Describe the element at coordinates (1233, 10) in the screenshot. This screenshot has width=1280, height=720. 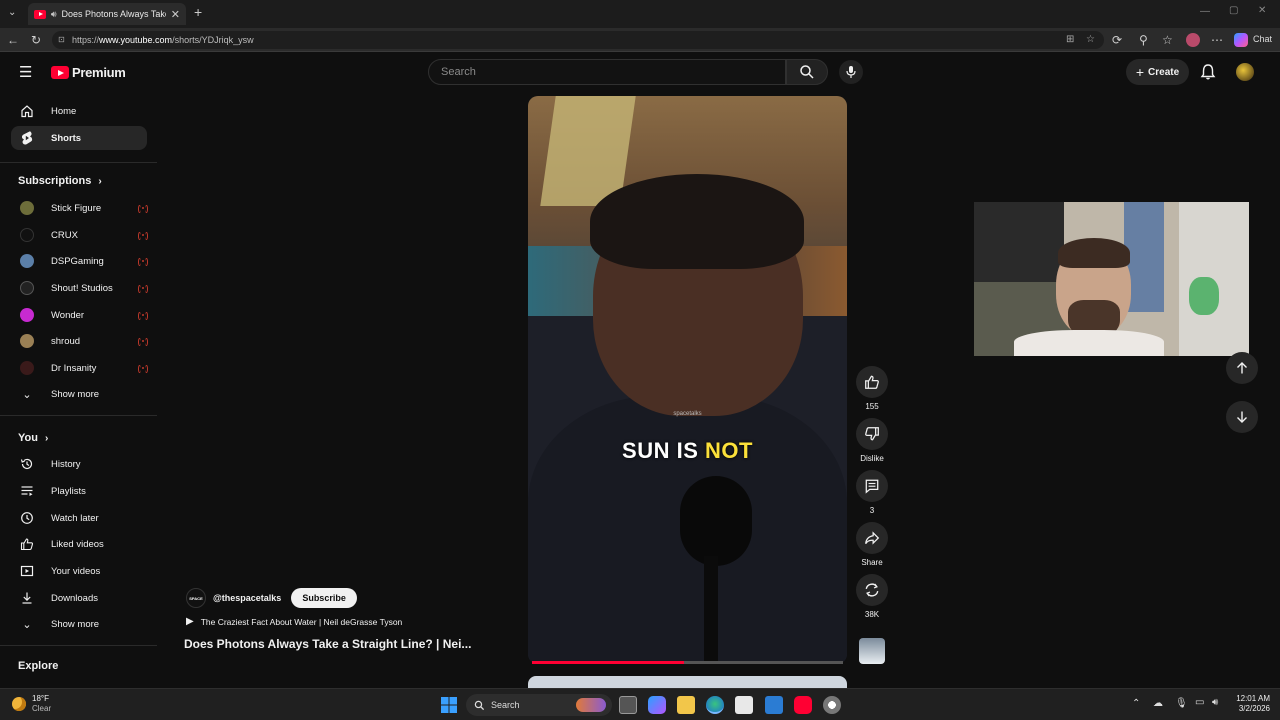
I see `maximize-button: ▢` at that location.